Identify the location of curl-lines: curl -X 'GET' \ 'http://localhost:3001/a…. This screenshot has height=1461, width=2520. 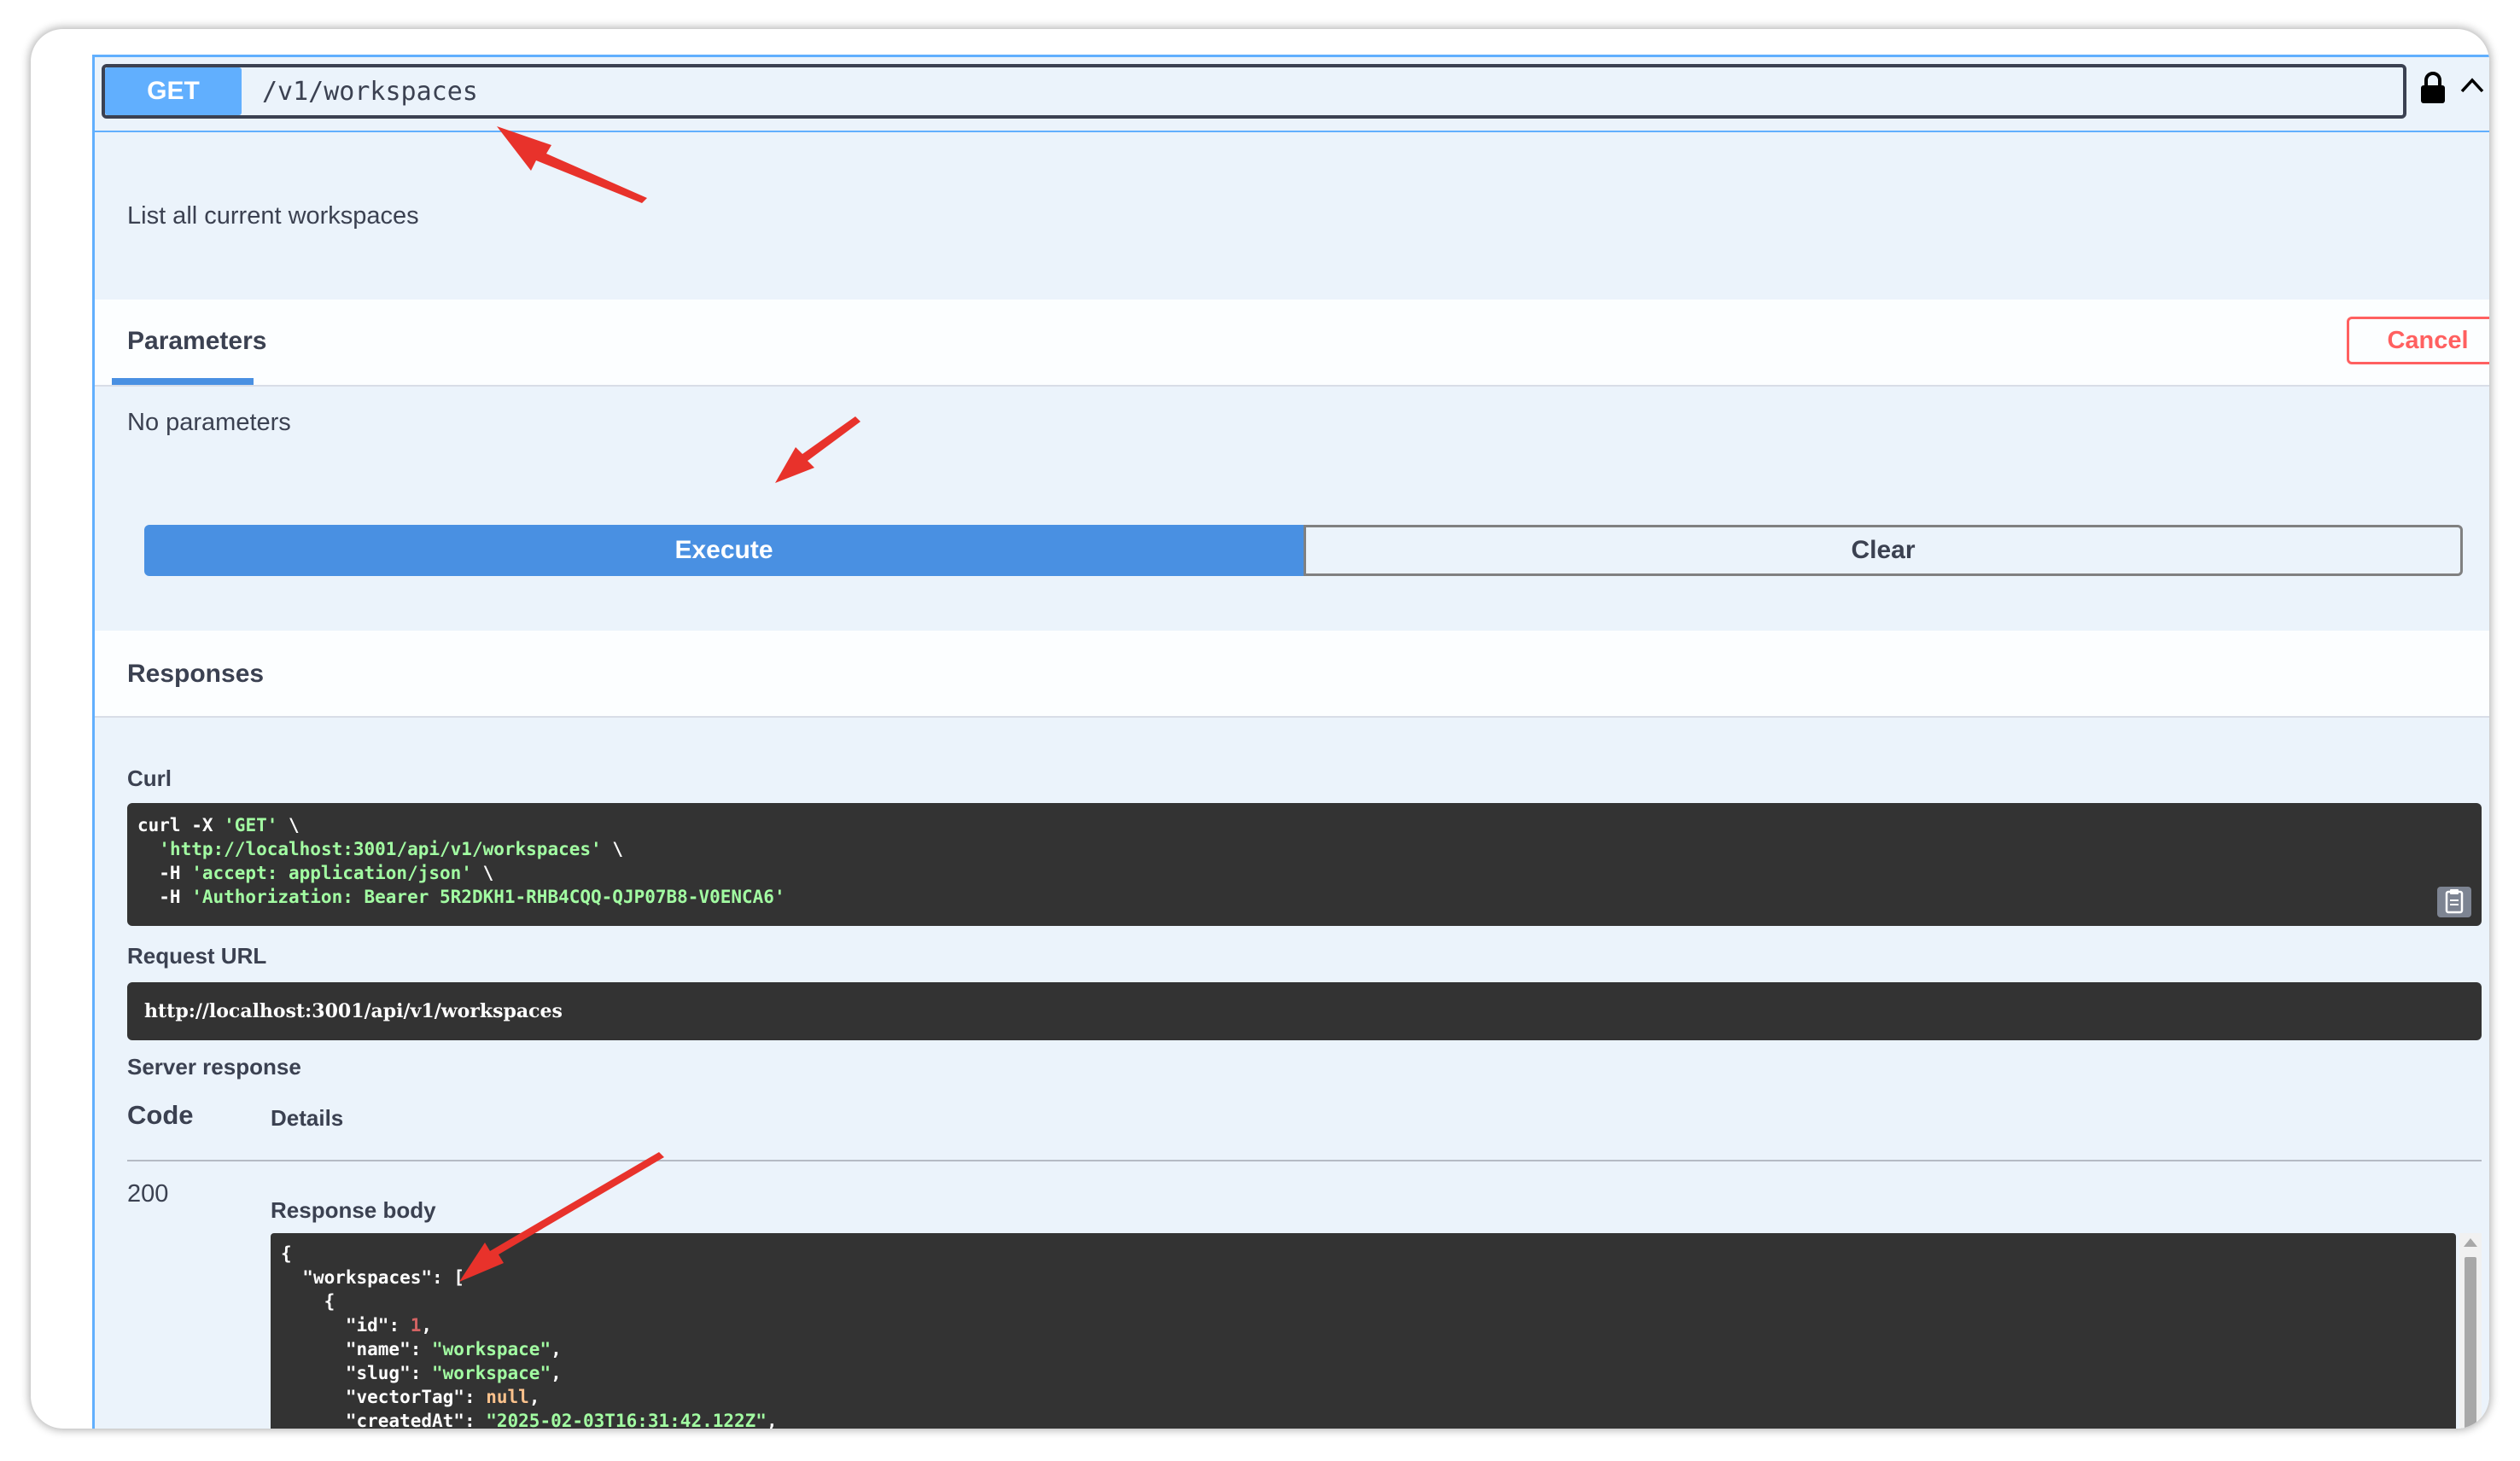
(1304, 861).